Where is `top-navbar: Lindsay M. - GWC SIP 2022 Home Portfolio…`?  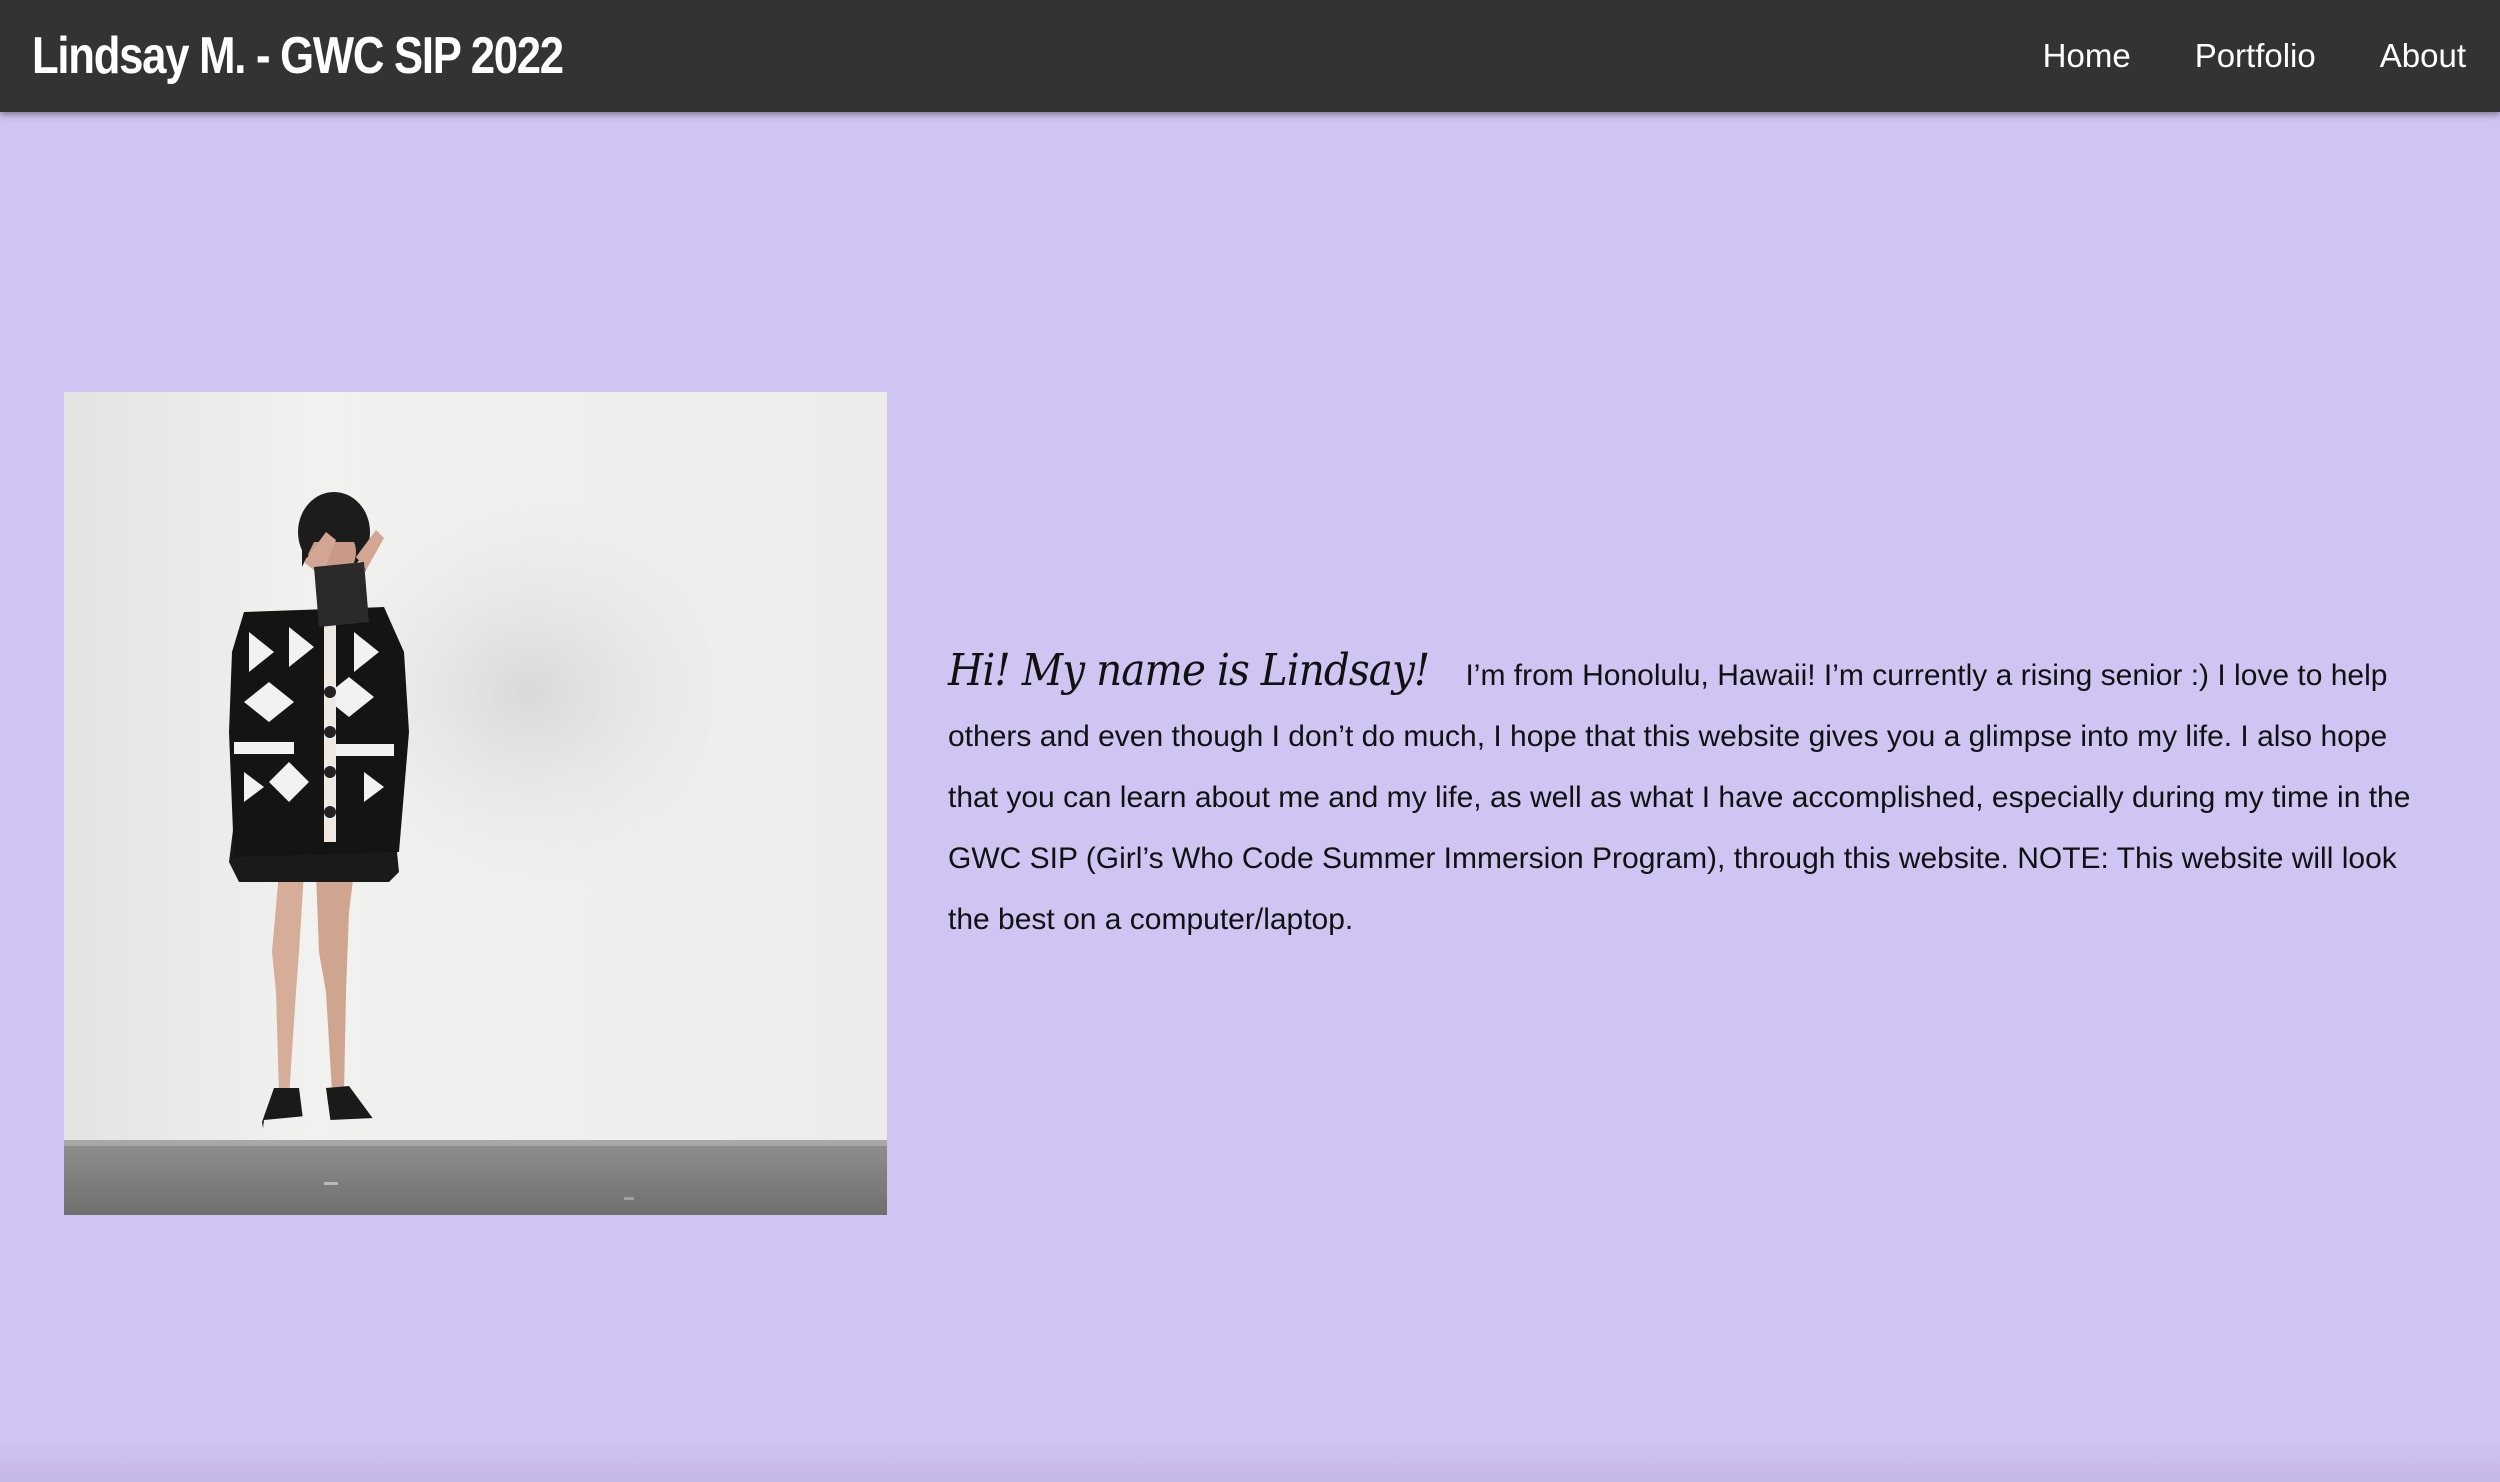
top-navbar: Lindsay M. - GWC SIP 2022 Home Portfolio… is located at coordinates (1250, 56).